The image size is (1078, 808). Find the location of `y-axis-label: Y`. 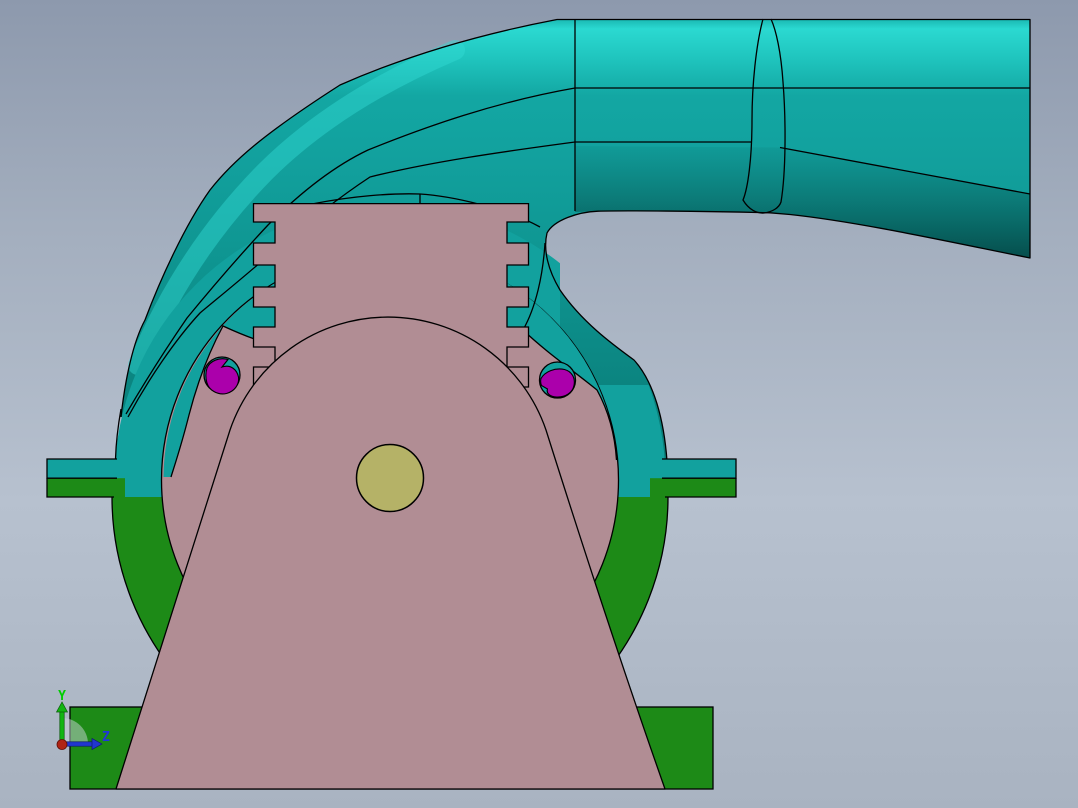

y-axis-label: Y is located at coordinates (62, 696).